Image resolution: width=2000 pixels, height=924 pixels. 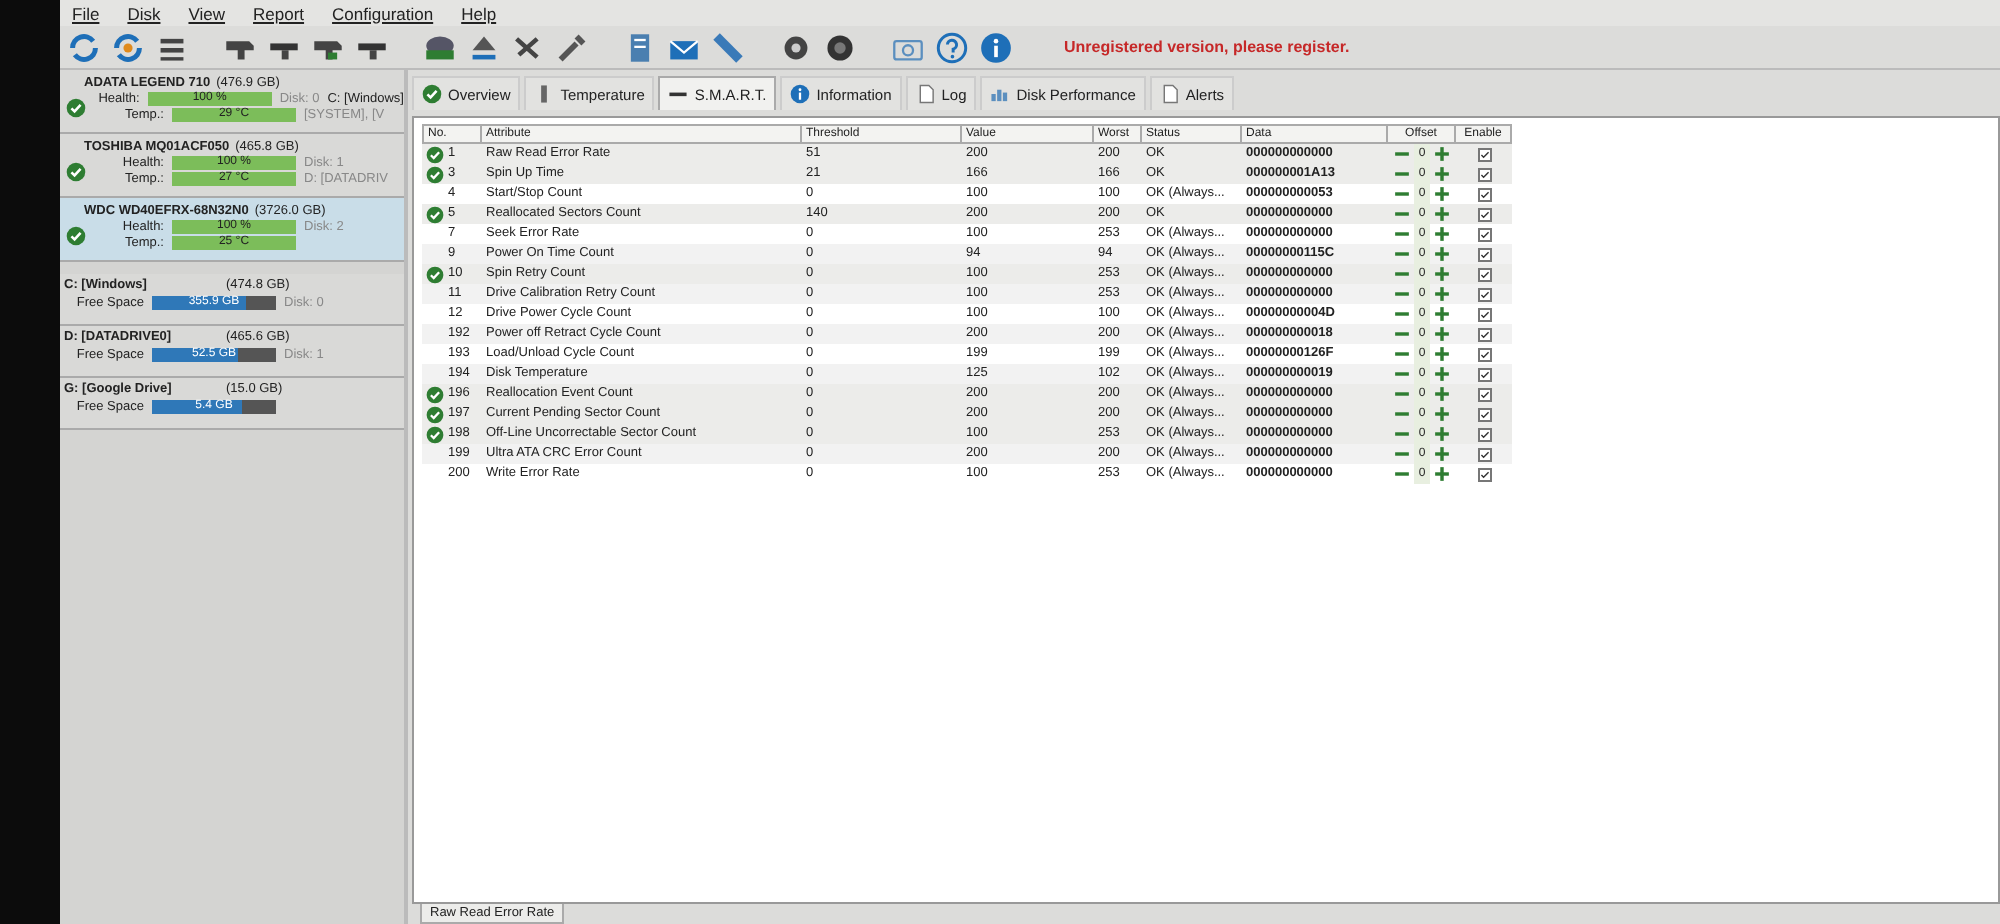 I want to click on menu-item: View, so click(x=207, y=13).